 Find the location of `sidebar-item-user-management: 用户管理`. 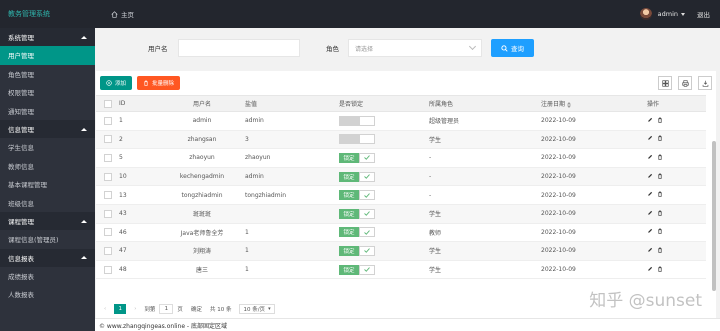

sidebar-item-user-management: 用户管理 is located at coordinates (47, 55).